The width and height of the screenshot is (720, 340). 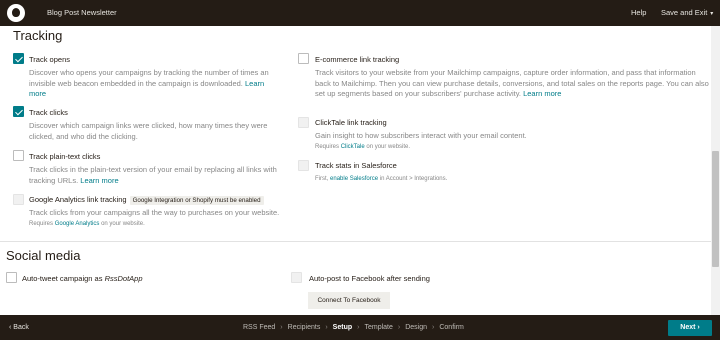 What do you see at coordinates (303, 58) in the screenshot?
I see `ecommerce-tracking-checkbox` at bounding box center [303, 58].